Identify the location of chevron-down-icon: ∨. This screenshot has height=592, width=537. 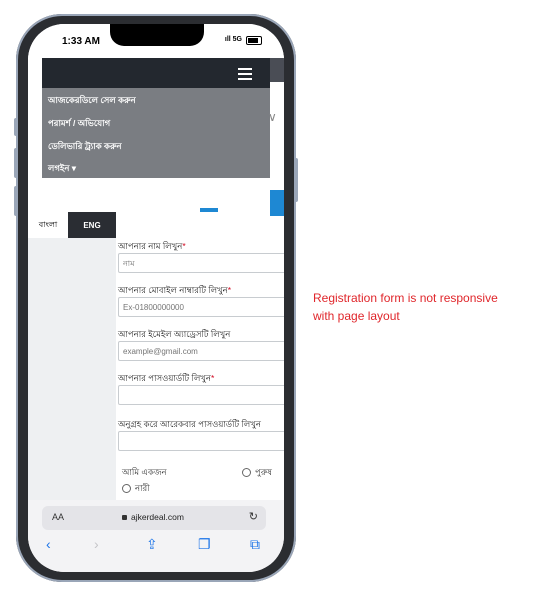
(272, 117).